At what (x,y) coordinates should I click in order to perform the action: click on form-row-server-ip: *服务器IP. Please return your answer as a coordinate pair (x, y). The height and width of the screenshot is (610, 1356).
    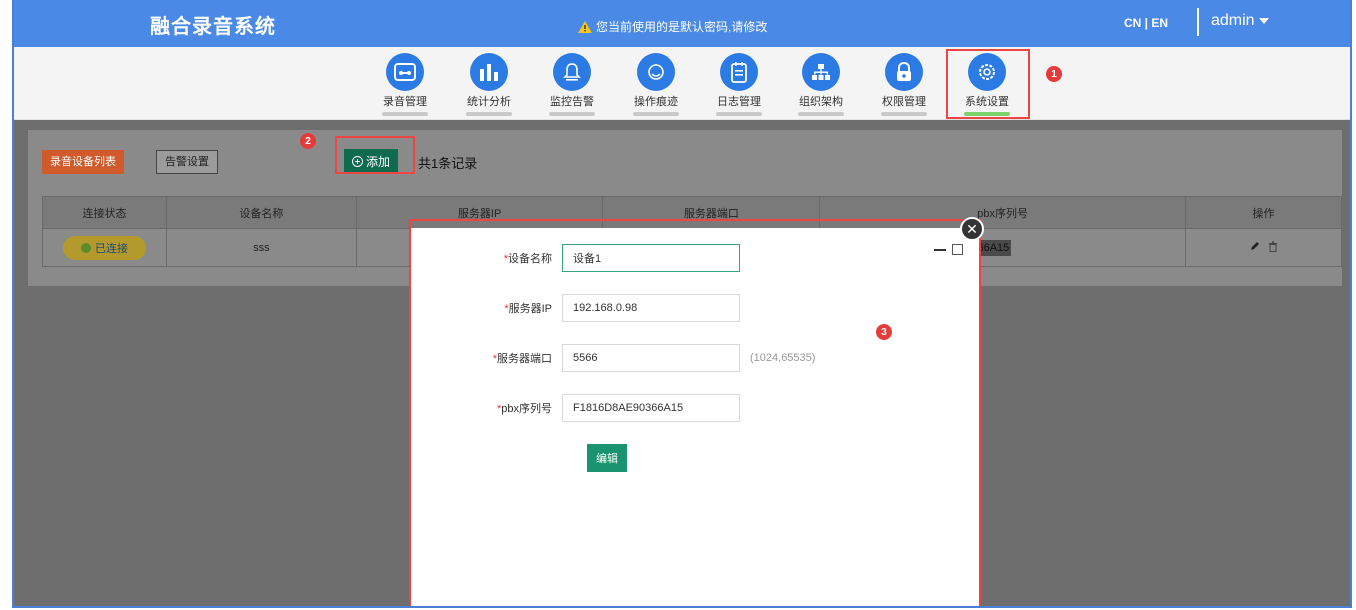
    Looking at the image, I should click on (576, 308).